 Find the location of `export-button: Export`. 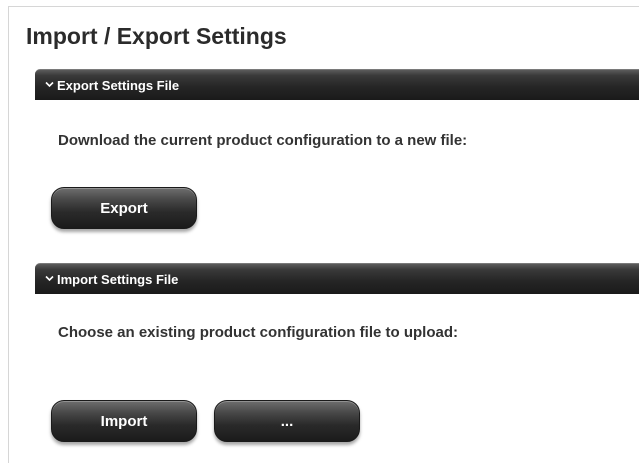

export-button: Export is located at coordinates (124, 208).